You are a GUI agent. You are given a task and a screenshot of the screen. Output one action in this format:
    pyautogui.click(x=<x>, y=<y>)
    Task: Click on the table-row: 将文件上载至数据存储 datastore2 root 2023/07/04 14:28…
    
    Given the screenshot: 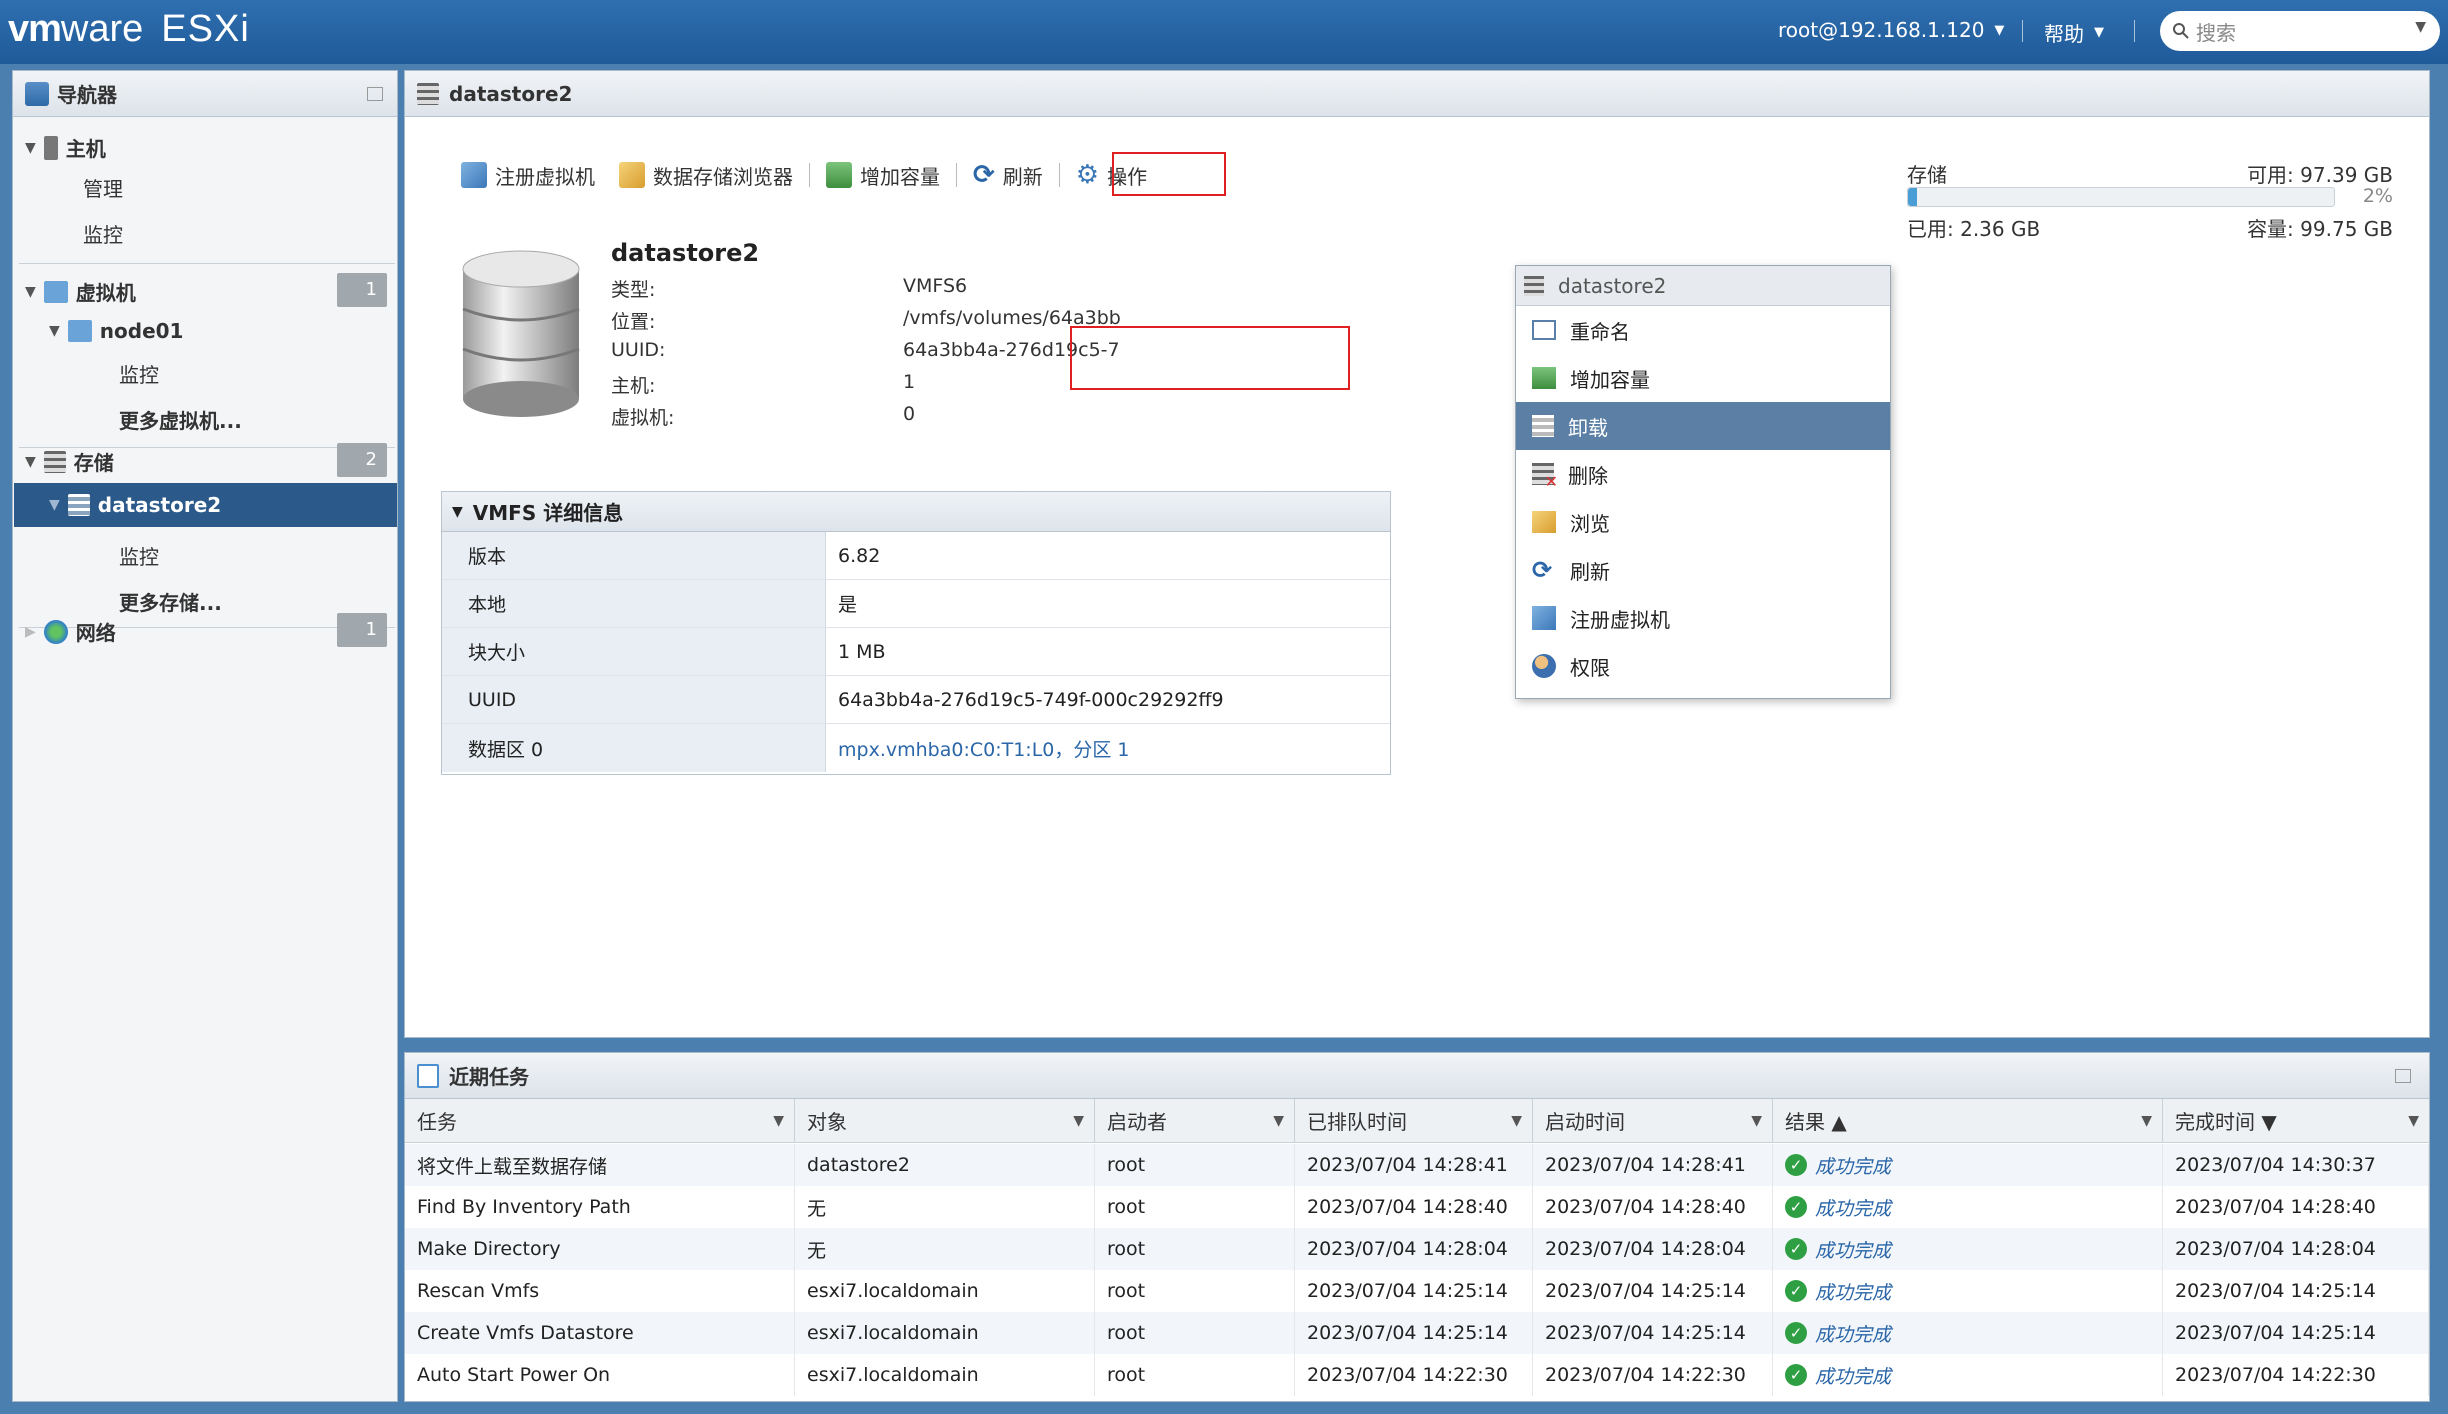 What is the action you would take?
    pyautogui.click(x=1417, y=1165)
    